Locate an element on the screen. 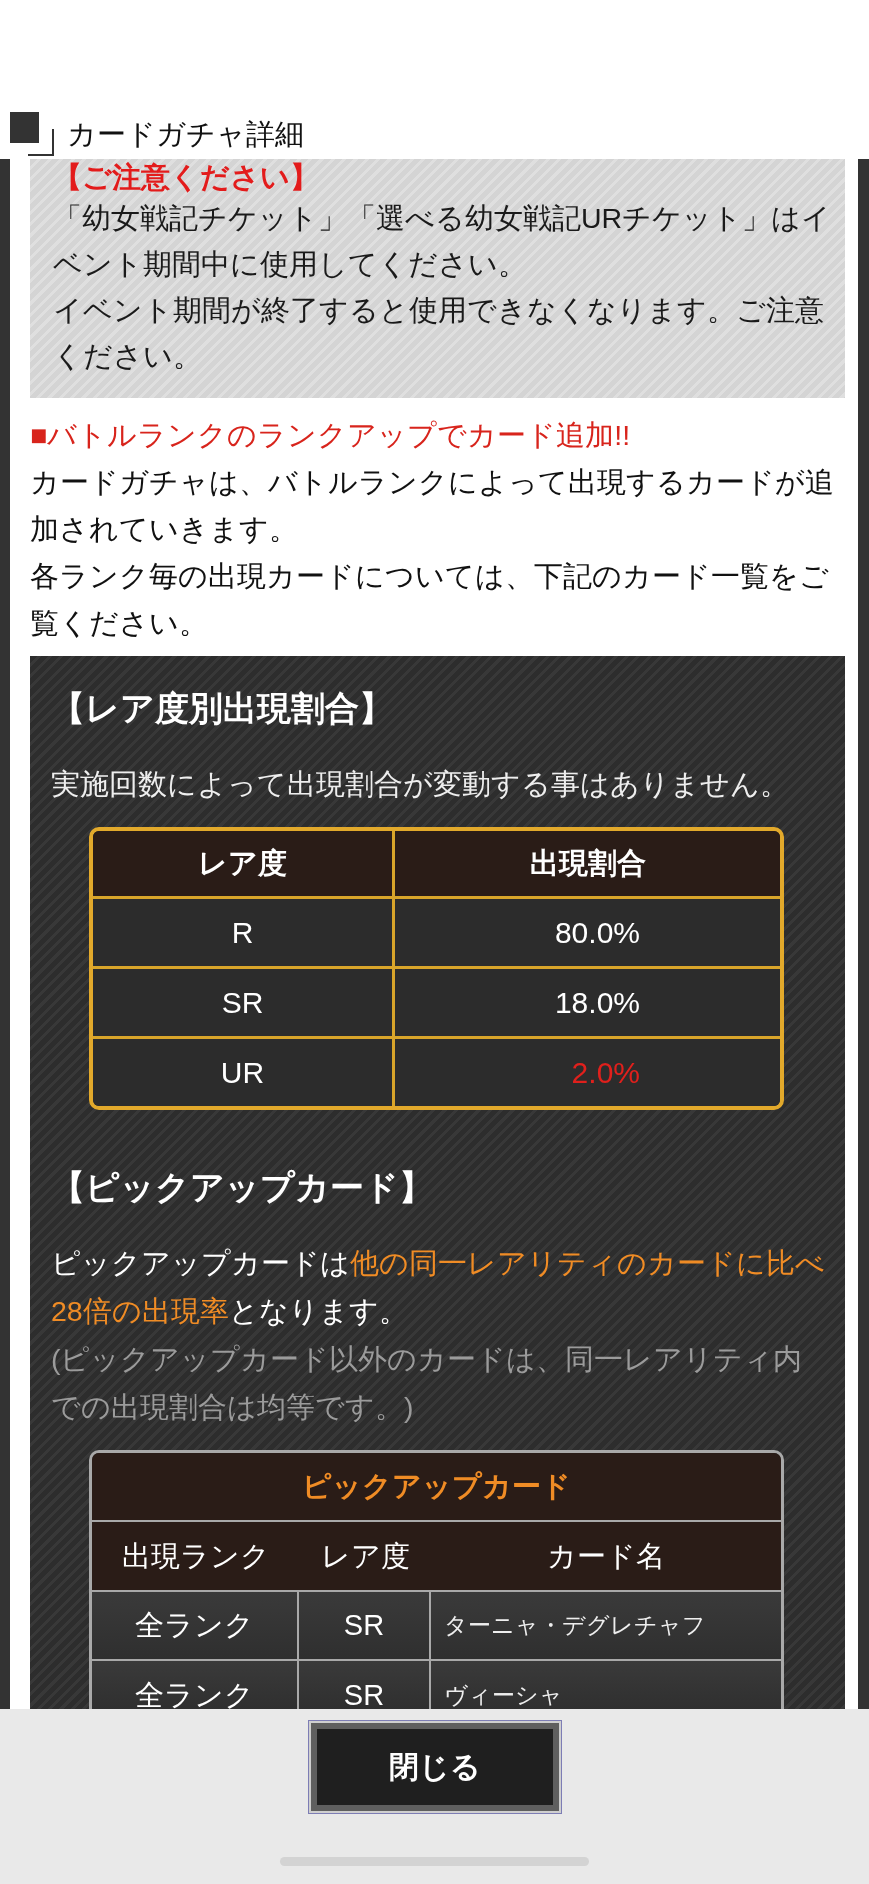 The height and width of the screenshot is (1884, 869). description-text: ピックアップカードは他の同一レアリティのカードに比べ28倍の出現率 となります。 is located at coordinates (438, 1287).